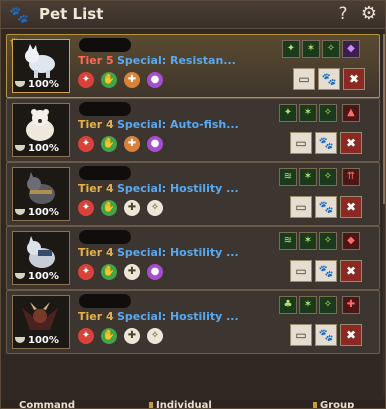  What do you see at coordinates (343, 14) in the screenshot?
I see `help-button: ?` at bounding box center [343, 14].